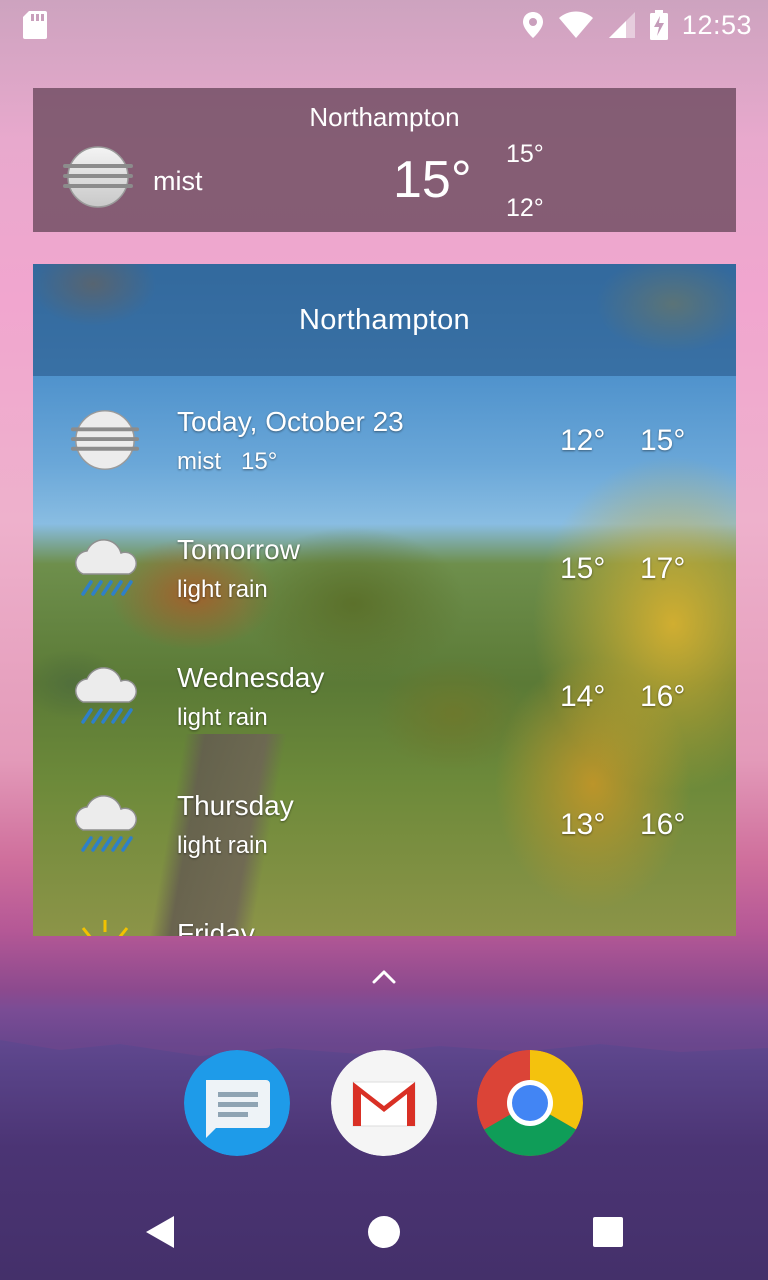  I want to click on forecast-high: 15°, so click(663, 440).